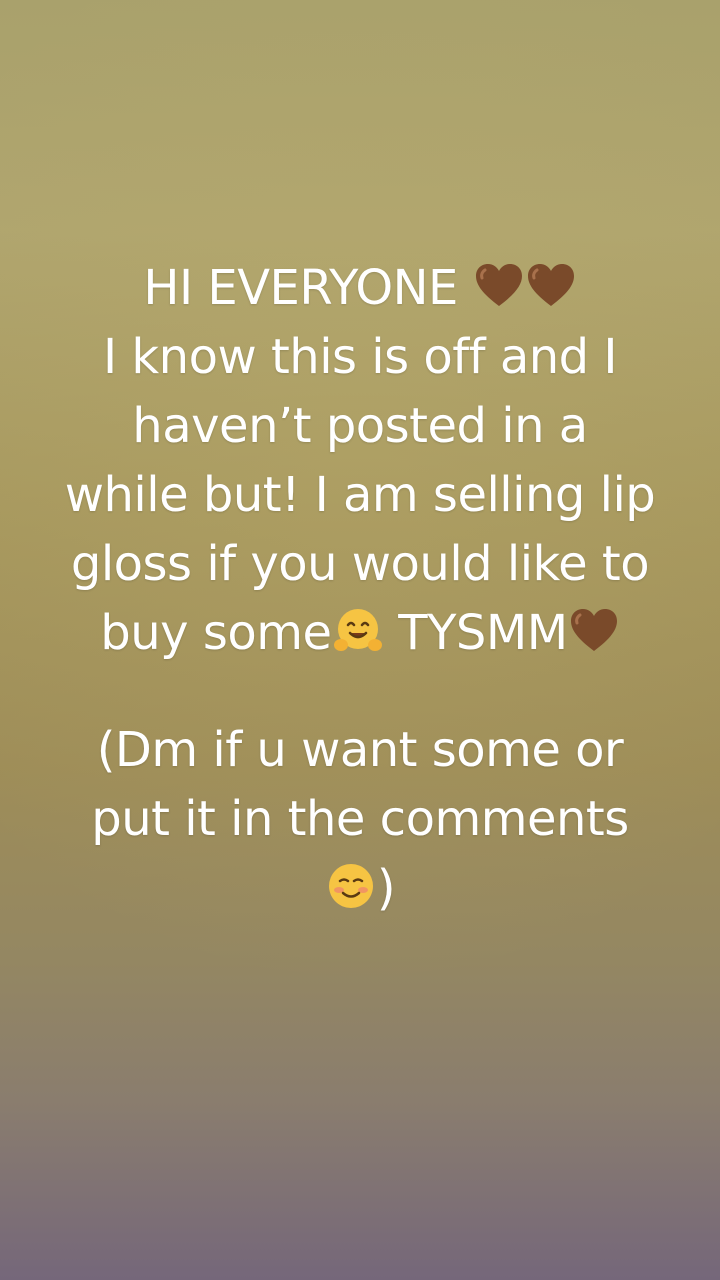 Image resolution: width=720 pixels, height=1280 pixels. I want to click on caption-line: while but! I am selling lip, so click(360, 495).